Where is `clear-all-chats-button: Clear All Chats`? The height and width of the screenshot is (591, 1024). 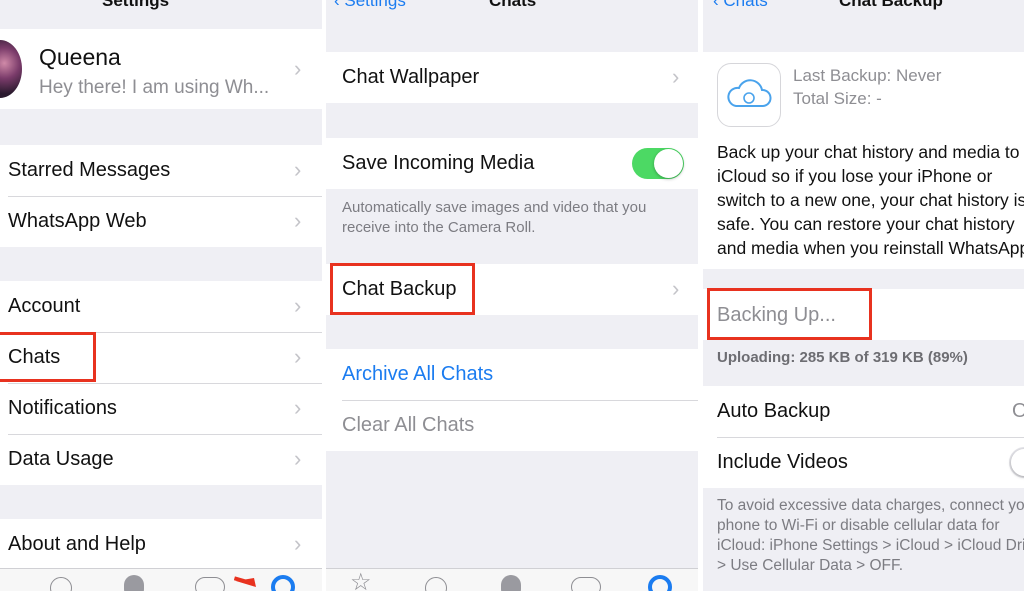
clear-all-chats-button: Clear All Chats is located at coordinates (512, 425).